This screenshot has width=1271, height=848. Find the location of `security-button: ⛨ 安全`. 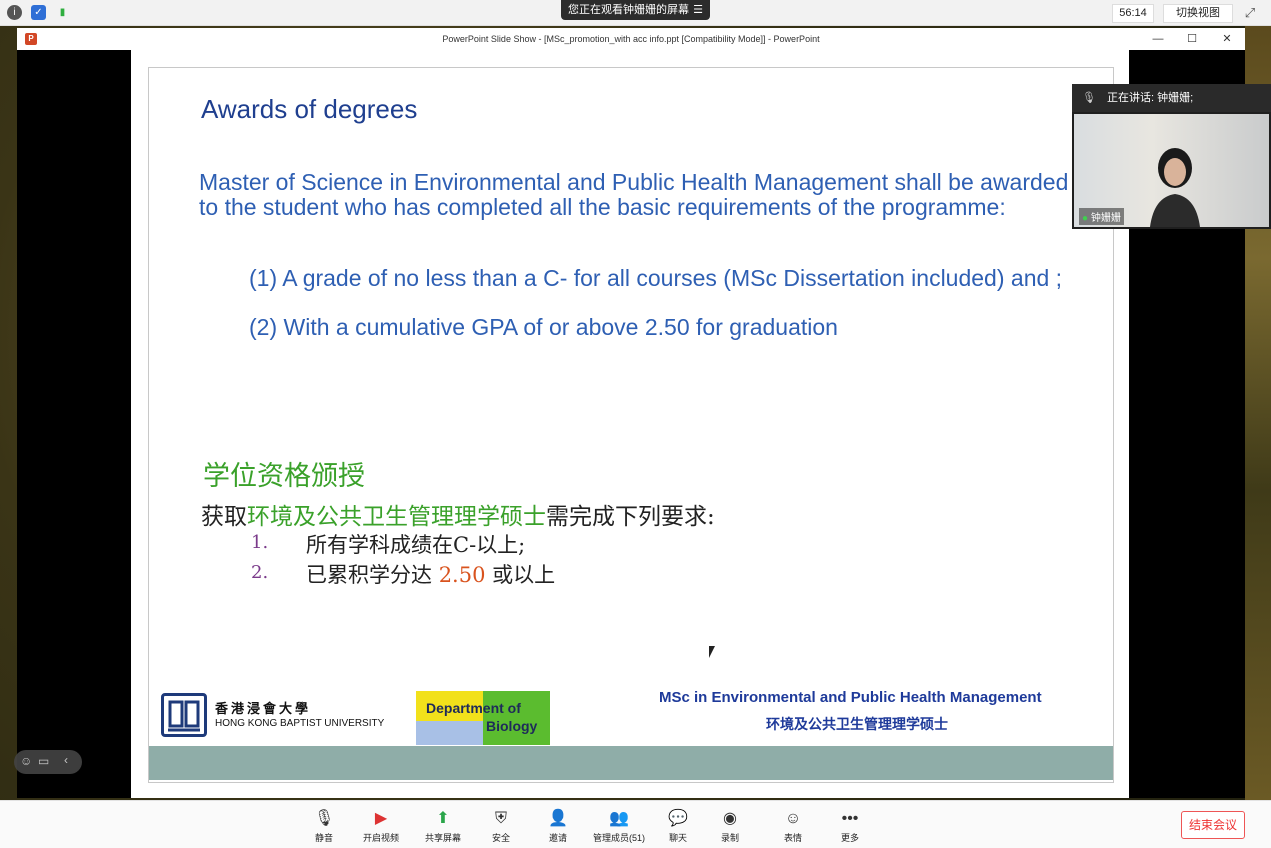

security-button: ⛨ 安全 is located at coordinates (501, 824).